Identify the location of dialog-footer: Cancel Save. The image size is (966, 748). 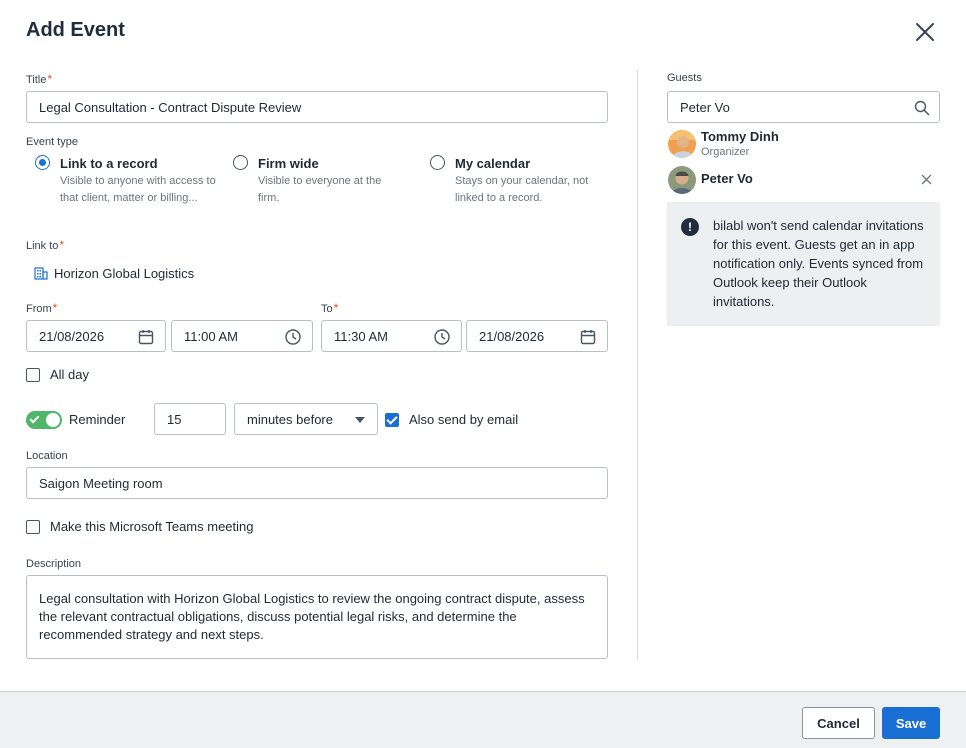
(483, 719).